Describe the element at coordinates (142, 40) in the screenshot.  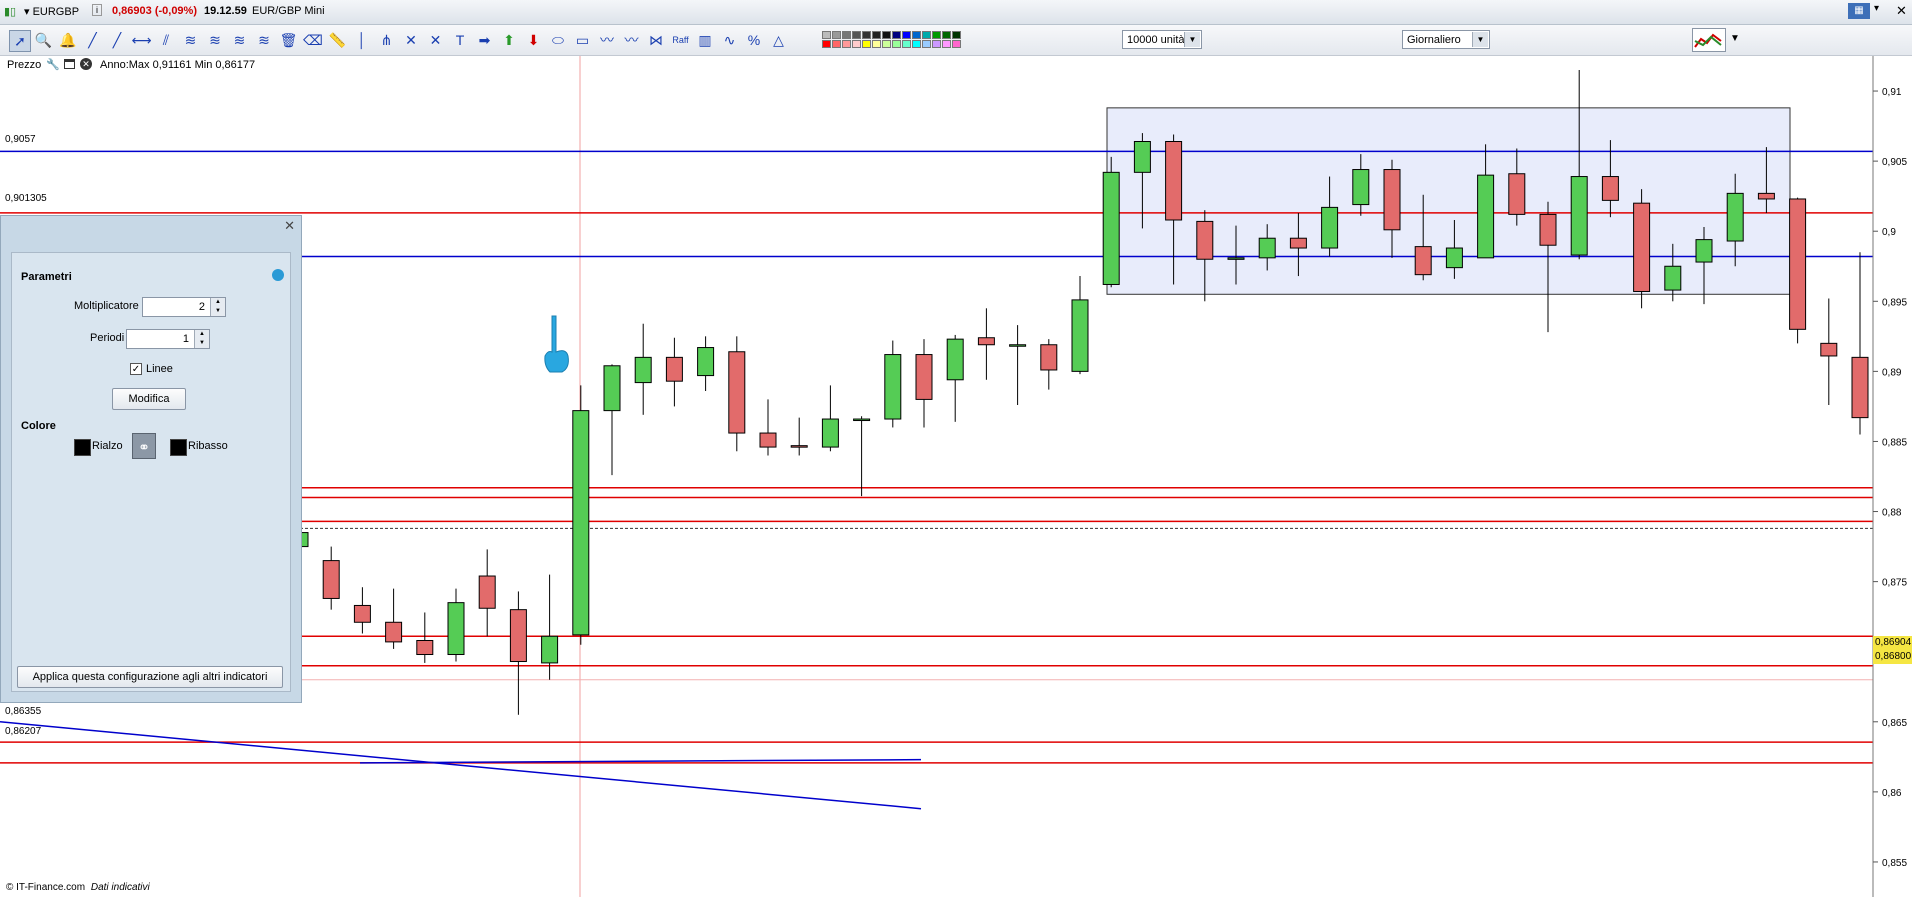
I see `horizontal-line-icon: ⟷` at that location.